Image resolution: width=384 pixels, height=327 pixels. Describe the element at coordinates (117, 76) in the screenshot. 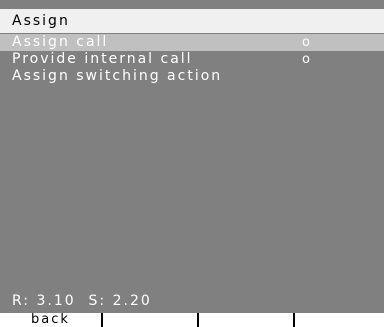

I see `menu-item-label: Assign switching action` at that location.